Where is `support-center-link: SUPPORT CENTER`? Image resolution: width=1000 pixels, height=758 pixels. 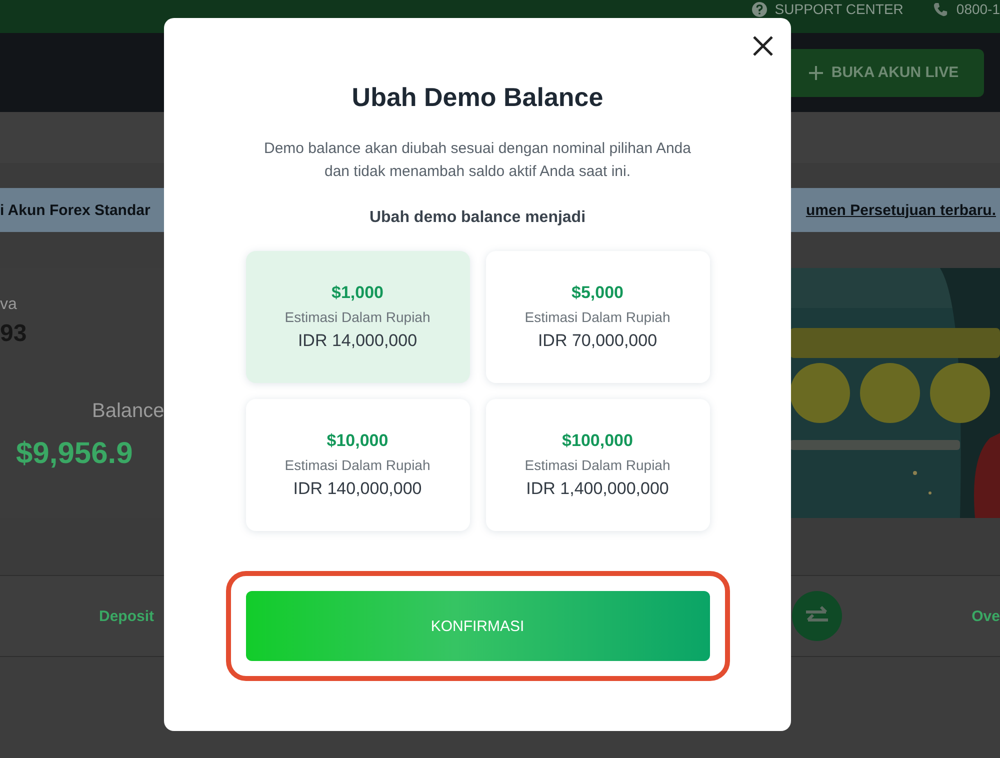 support-center-link: SUPPORT CENTER is located at coordinates (839, 9).